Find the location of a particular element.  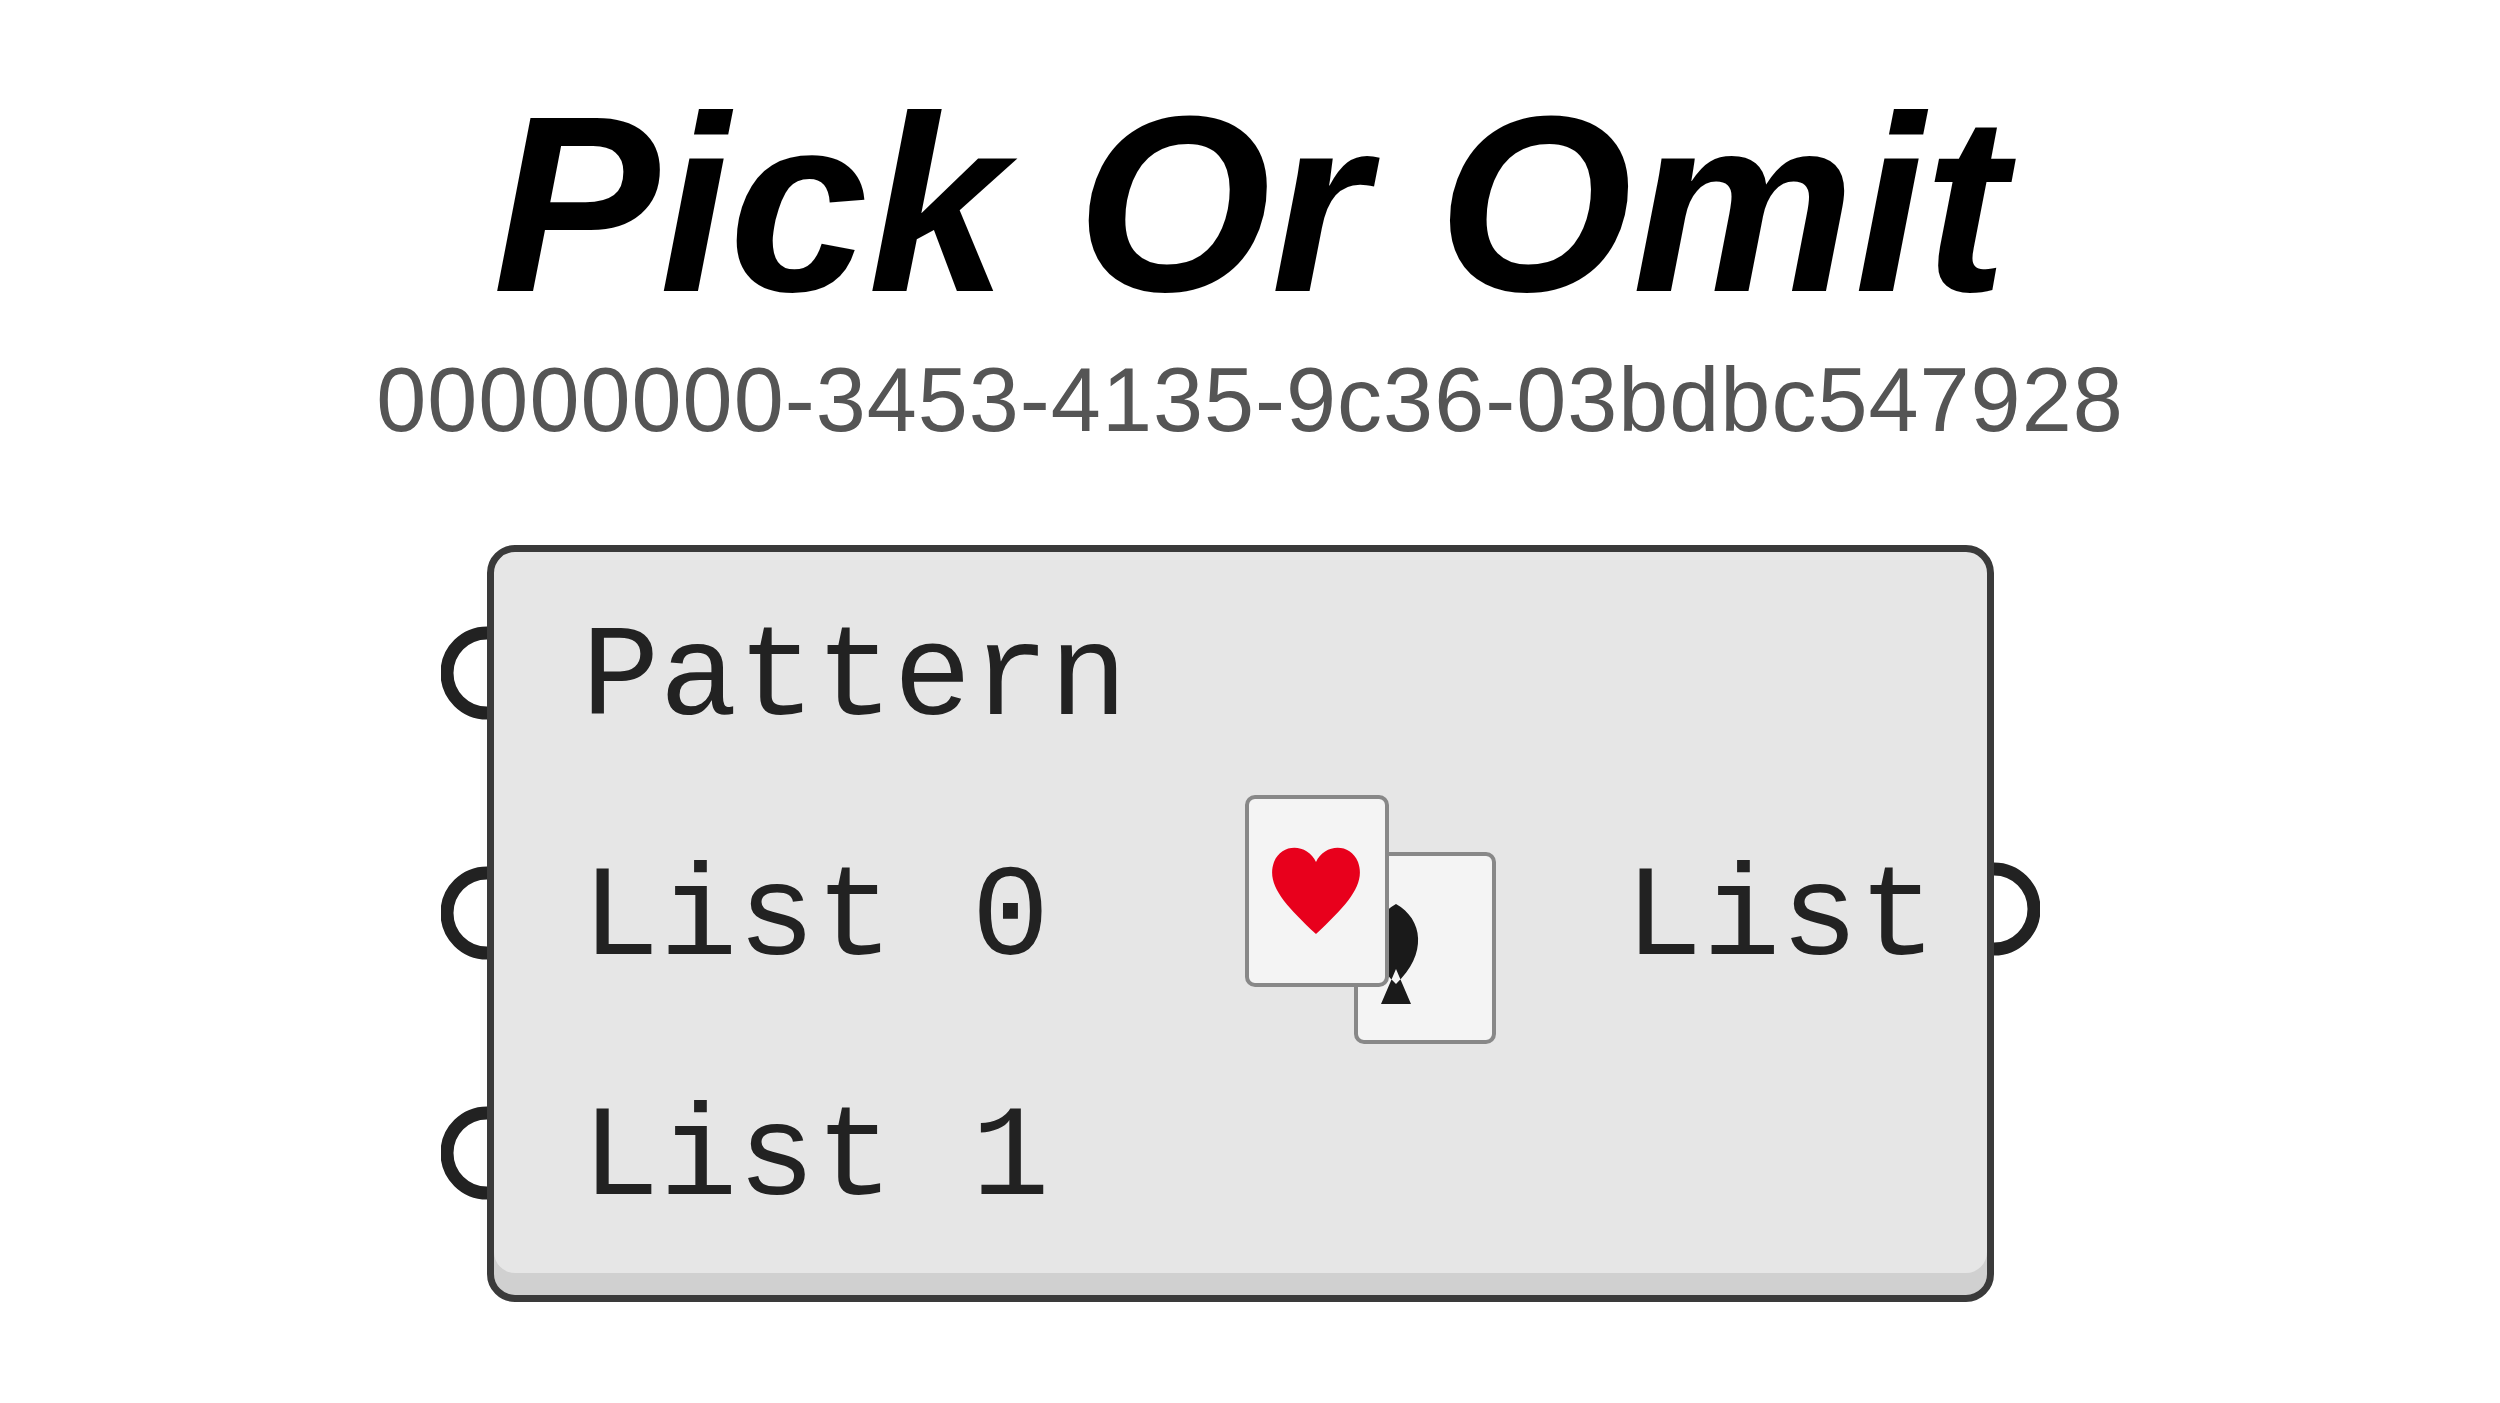

playing-cards-icon is located at coordinates (1370, 920).